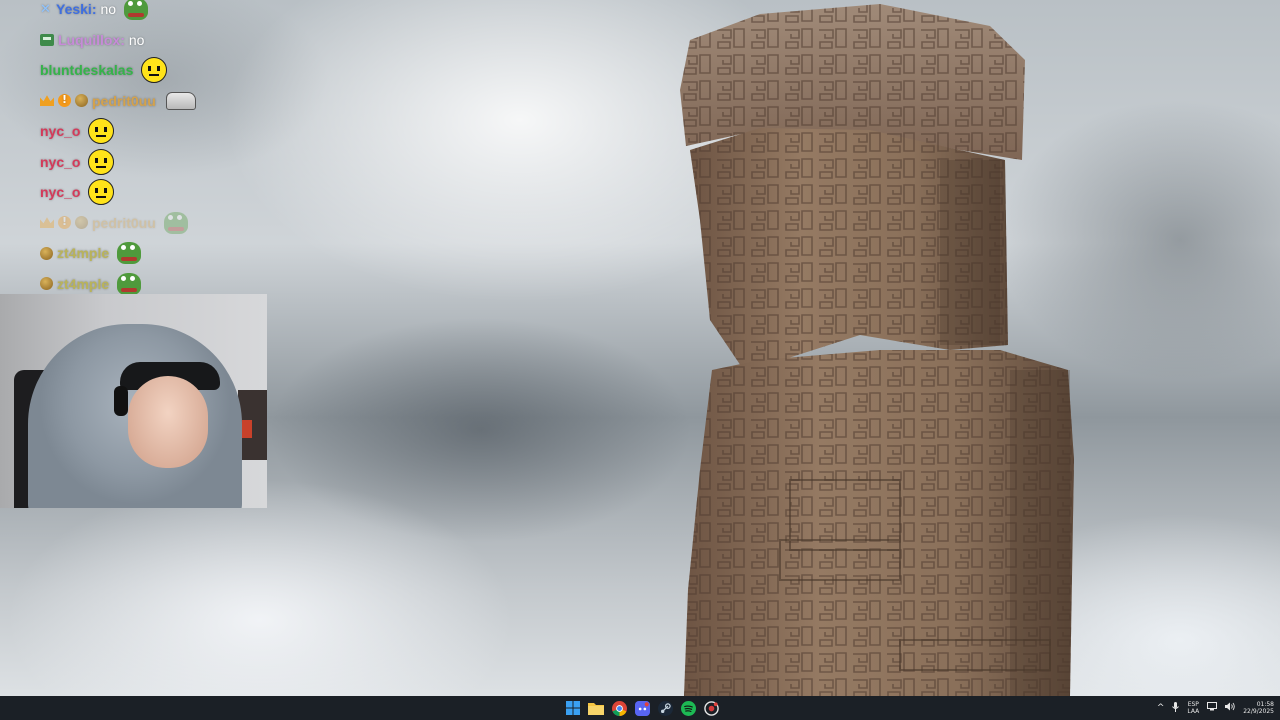 The height and width of the screenshot is (720, 1280). I want to click on start-icon, so click(573, 708).